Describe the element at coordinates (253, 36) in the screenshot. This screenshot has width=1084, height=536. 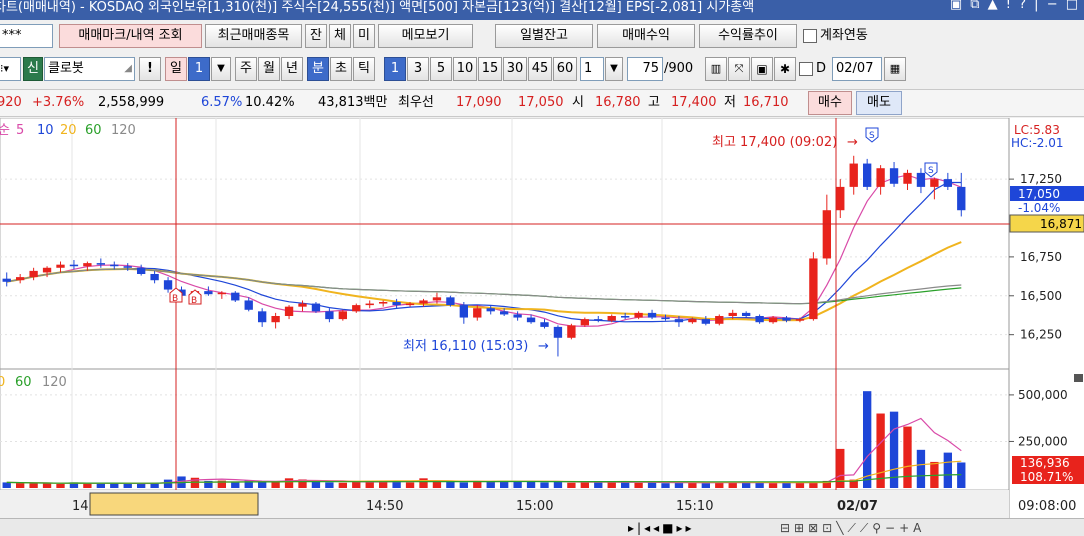
I see `recent-stocks-button: 최근매매종목` at that location.